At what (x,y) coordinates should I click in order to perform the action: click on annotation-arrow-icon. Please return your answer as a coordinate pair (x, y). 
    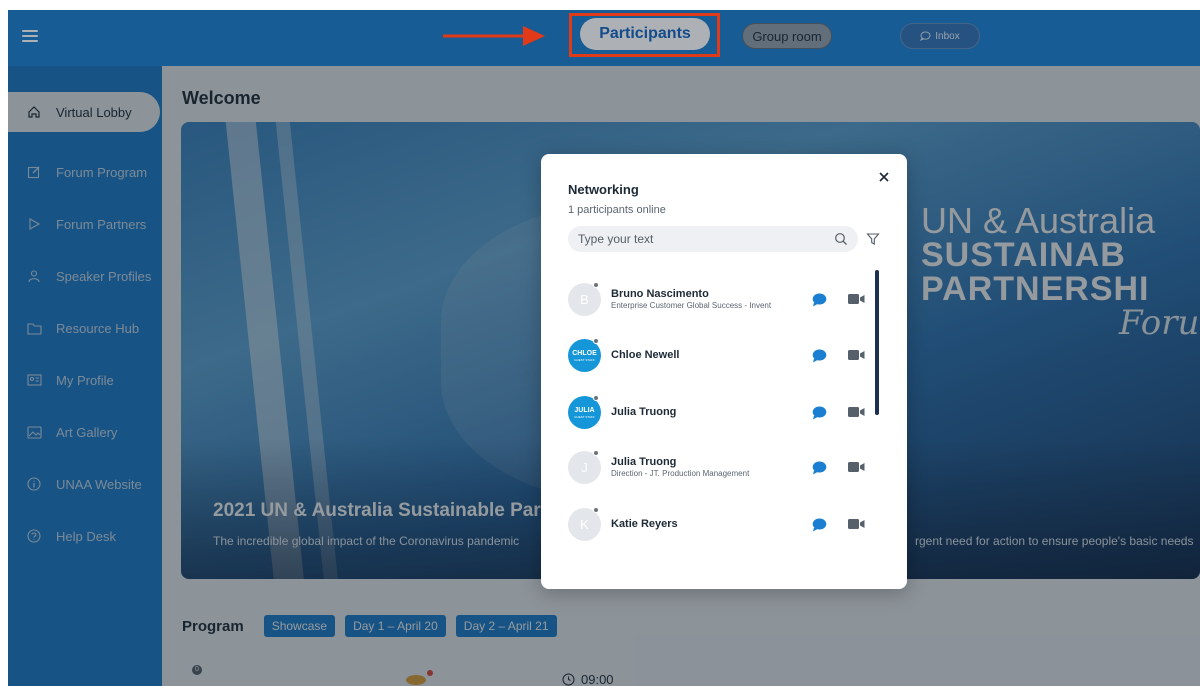
    Looking at the image, I should click on (494, 36).